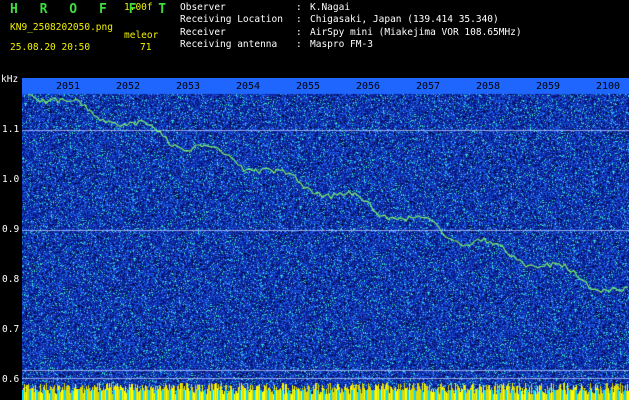  I want to click on x-tick-label: 2053, so click(188, 86).